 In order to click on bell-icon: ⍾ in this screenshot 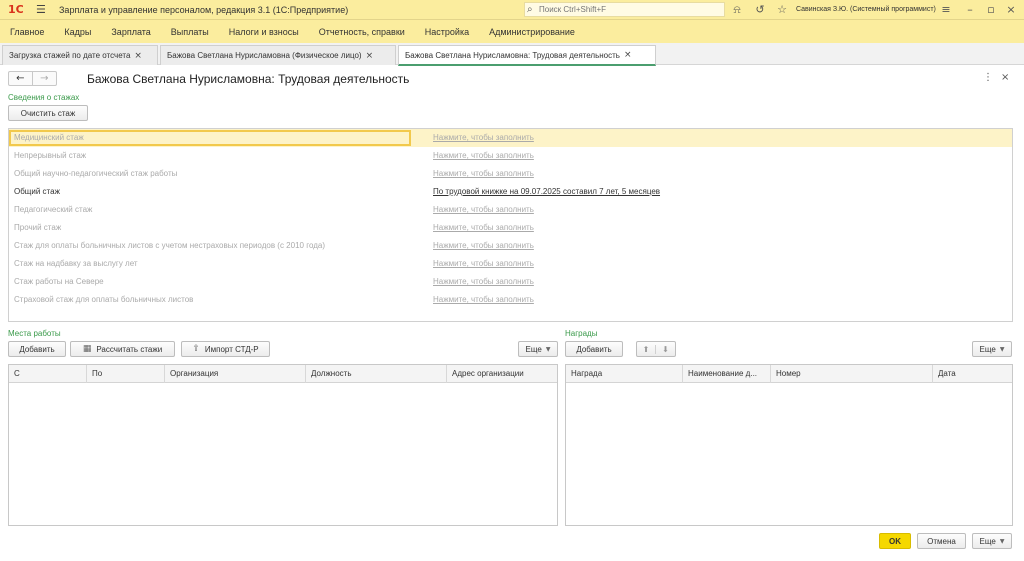, I will do `click(737, 10)`.